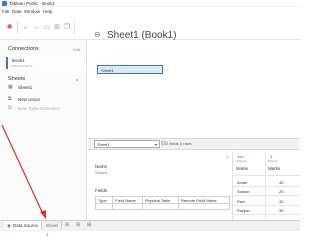  I want to click on table-icon: ▦, so click(10, 87).